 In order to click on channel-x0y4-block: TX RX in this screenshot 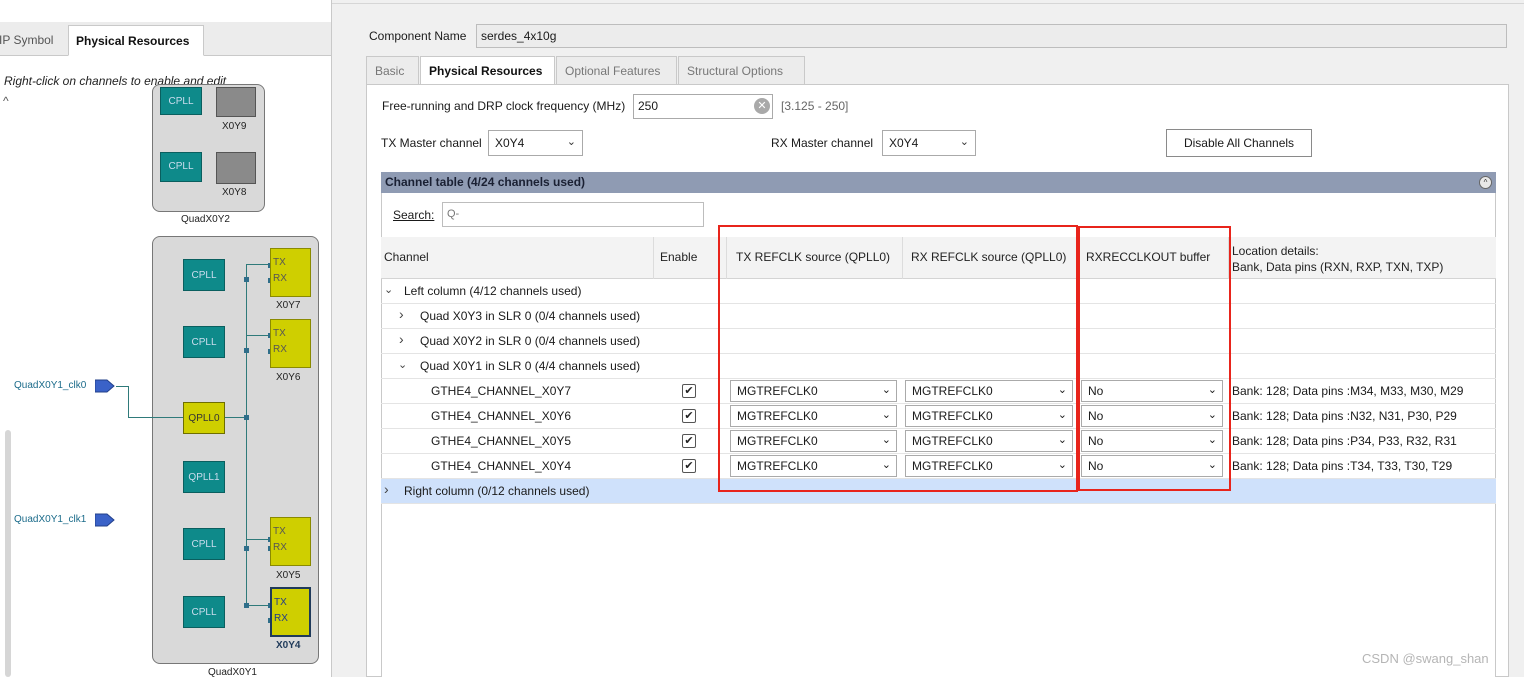, I will do `click(290, 612)`.